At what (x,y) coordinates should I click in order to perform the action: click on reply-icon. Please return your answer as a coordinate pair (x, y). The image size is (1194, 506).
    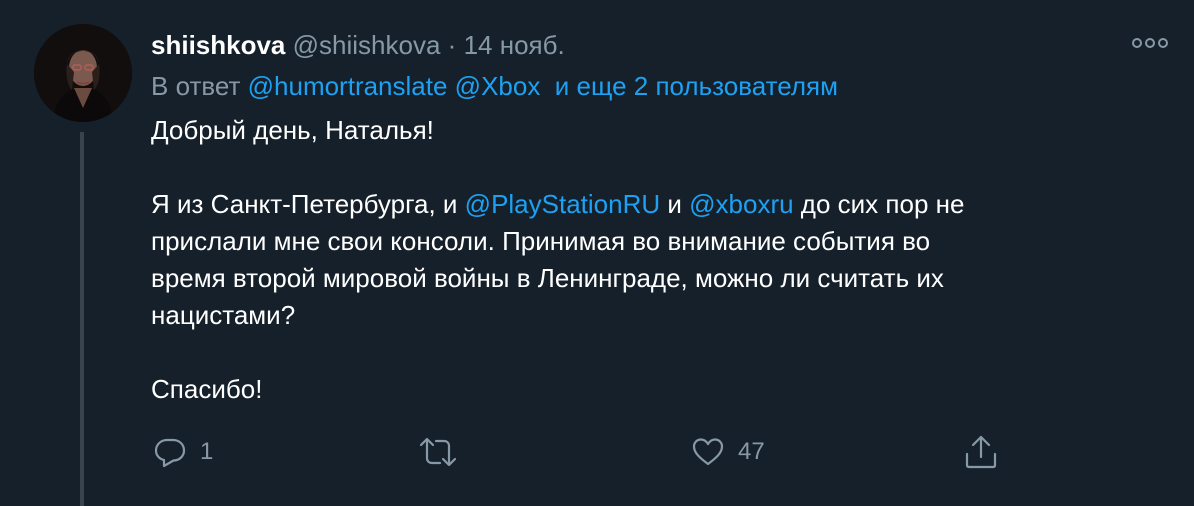
    Looking at the image, I should click on (170, 452).